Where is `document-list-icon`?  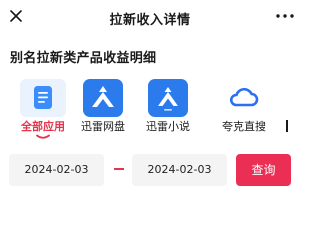 document-list-icon is located at coordinates (43, 98).